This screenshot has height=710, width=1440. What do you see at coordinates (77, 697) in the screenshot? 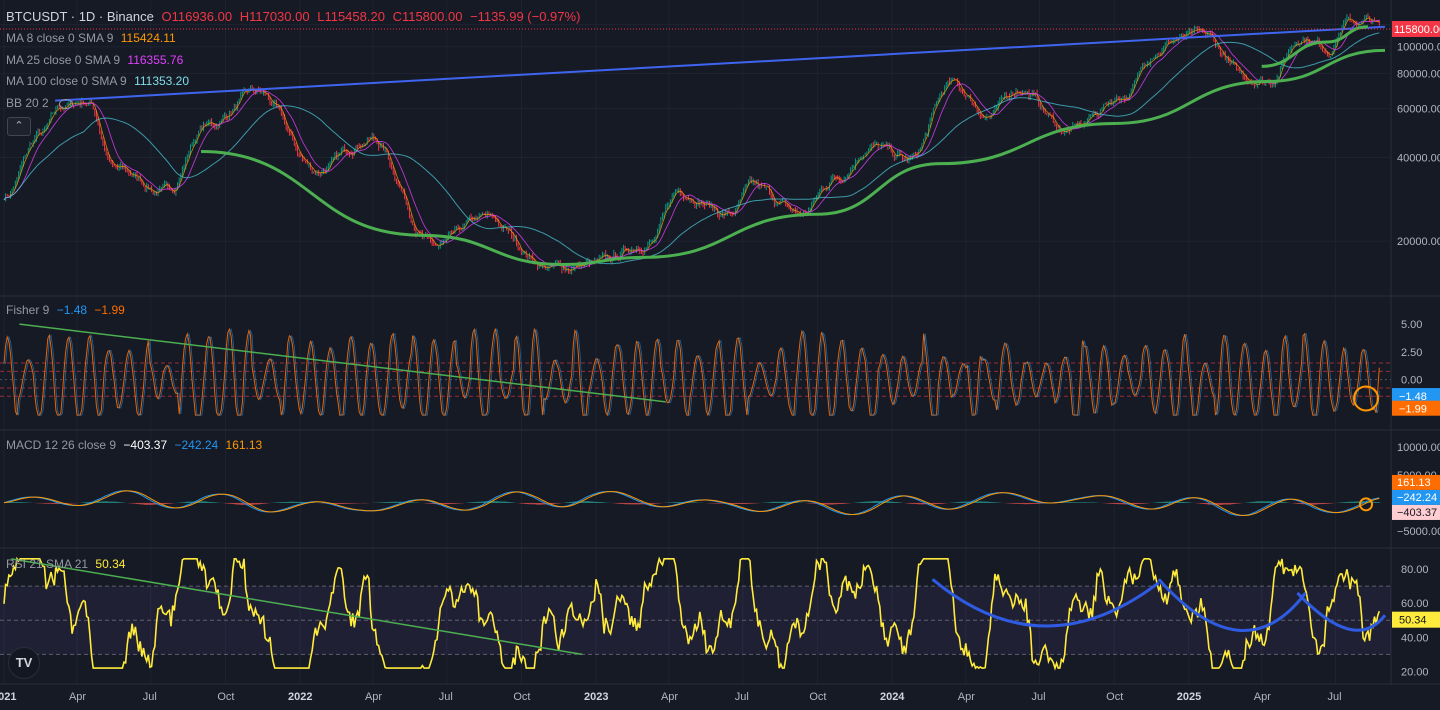
I see `time-tick-1: Apr` at bounding box center [77, 697].